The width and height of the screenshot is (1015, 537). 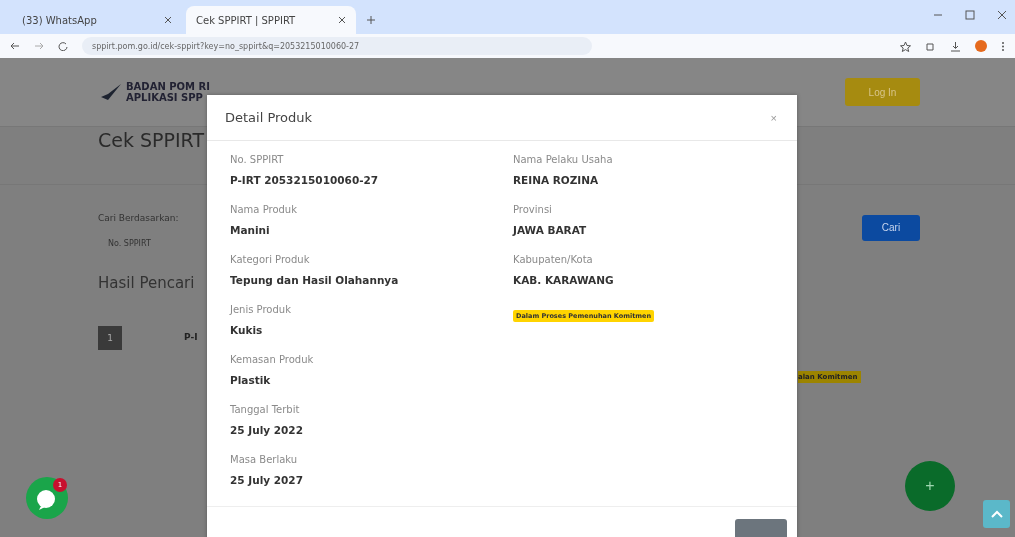 I want to click on field-value: Kukis, so click(x=247, y=330).